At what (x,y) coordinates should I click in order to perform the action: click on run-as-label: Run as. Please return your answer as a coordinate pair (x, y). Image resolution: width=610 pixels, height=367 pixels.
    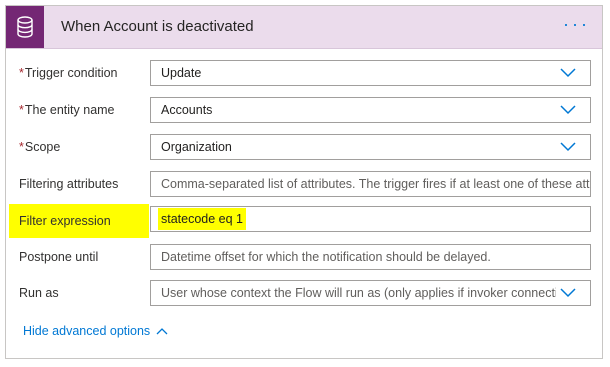
    Looking at the image, I should click on (39, 293).